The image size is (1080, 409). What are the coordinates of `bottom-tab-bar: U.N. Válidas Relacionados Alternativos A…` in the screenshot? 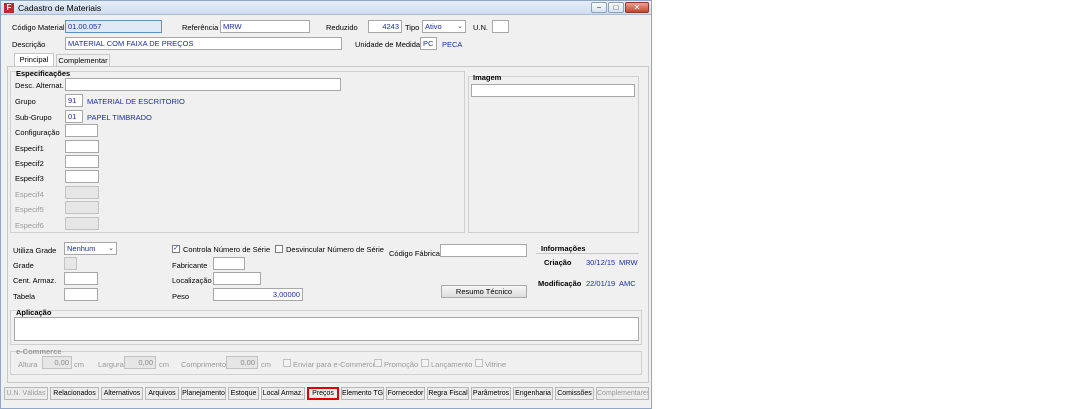 It's located at (327, 394).